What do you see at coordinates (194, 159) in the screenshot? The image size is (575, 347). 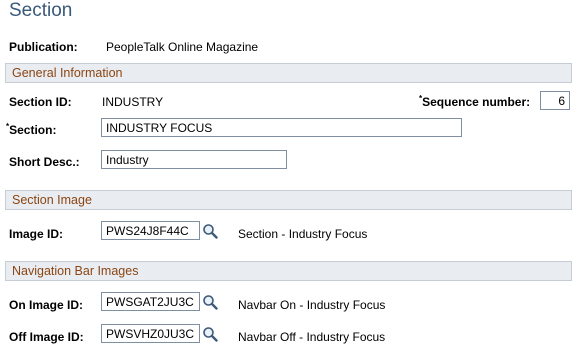 I see `short-desc-input` at bounding box center [194, 159].